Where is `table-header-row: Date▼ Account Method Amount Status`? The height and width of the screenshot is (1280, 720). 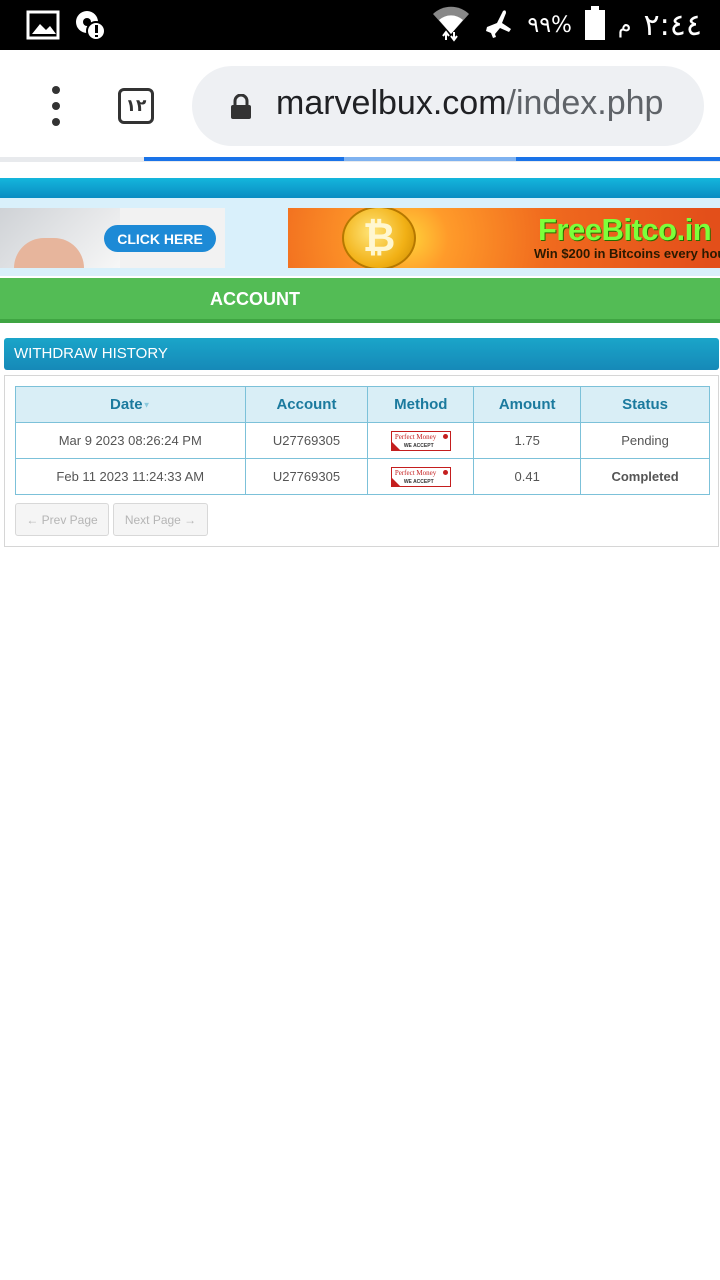
table-header-row: Date▼ Account Method Amount Status is located at coordinates (362, 404).